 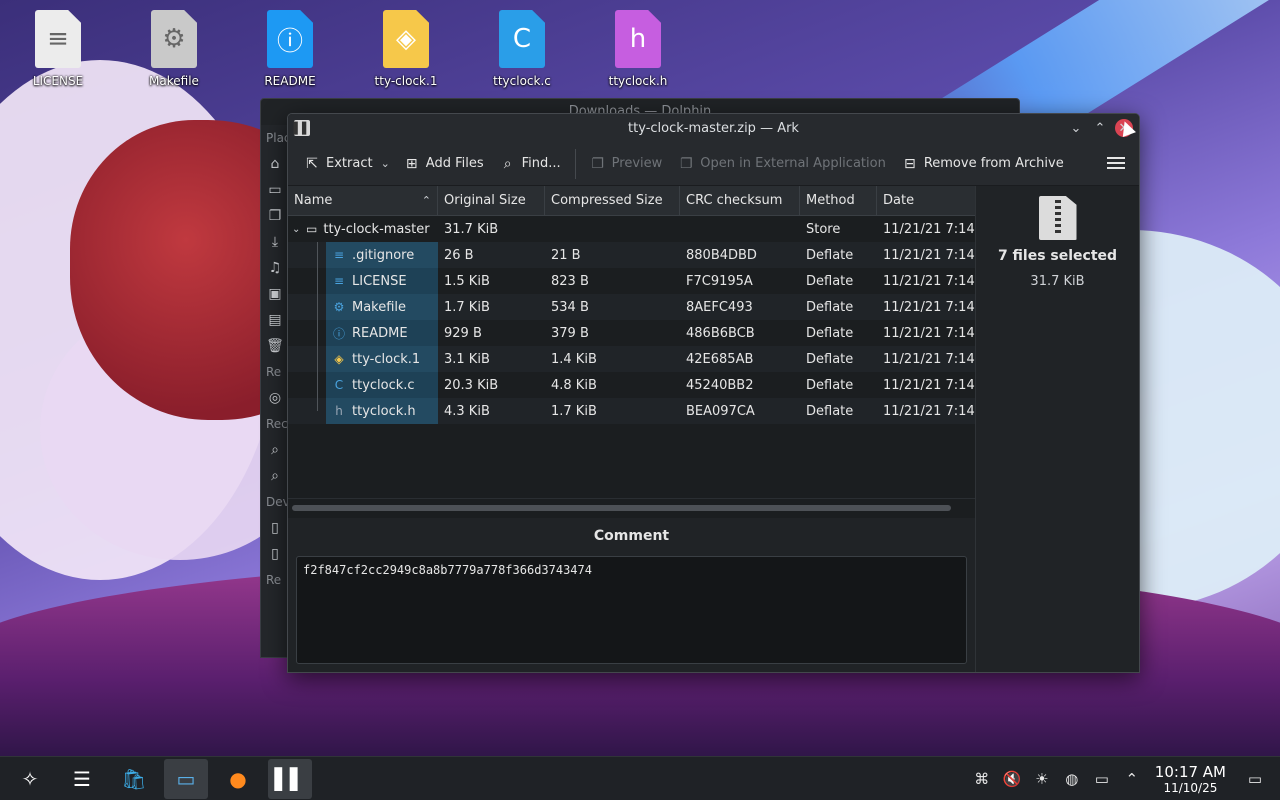 What do you see at coordinates (574, 359) in the screenshot?
I see `file-compressed-size: 1.4 KiB` at bounding box center [574, 359].